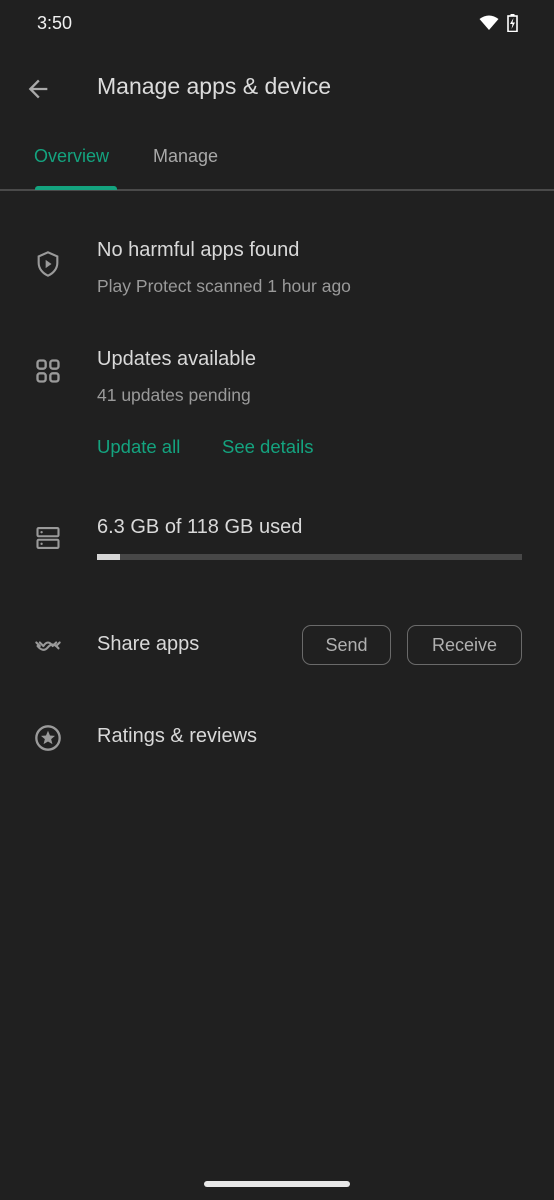  What do you see at coordinates (214, 86) in the screenshot?
I see `page-title: Manage apps & device` at bounding box center [214, 86].